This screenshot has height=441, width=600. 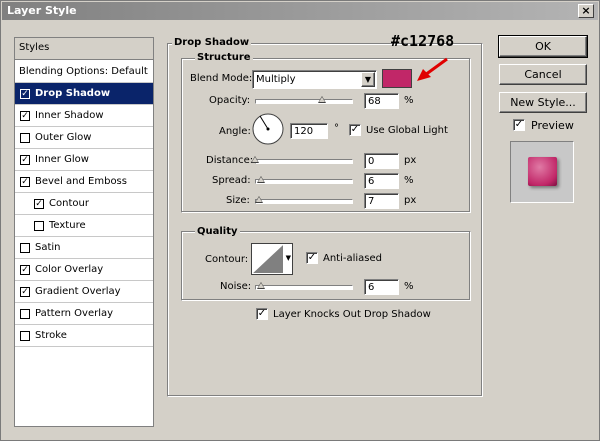 I want to click on spread-label: Spread:, so click(x=231, y=180).